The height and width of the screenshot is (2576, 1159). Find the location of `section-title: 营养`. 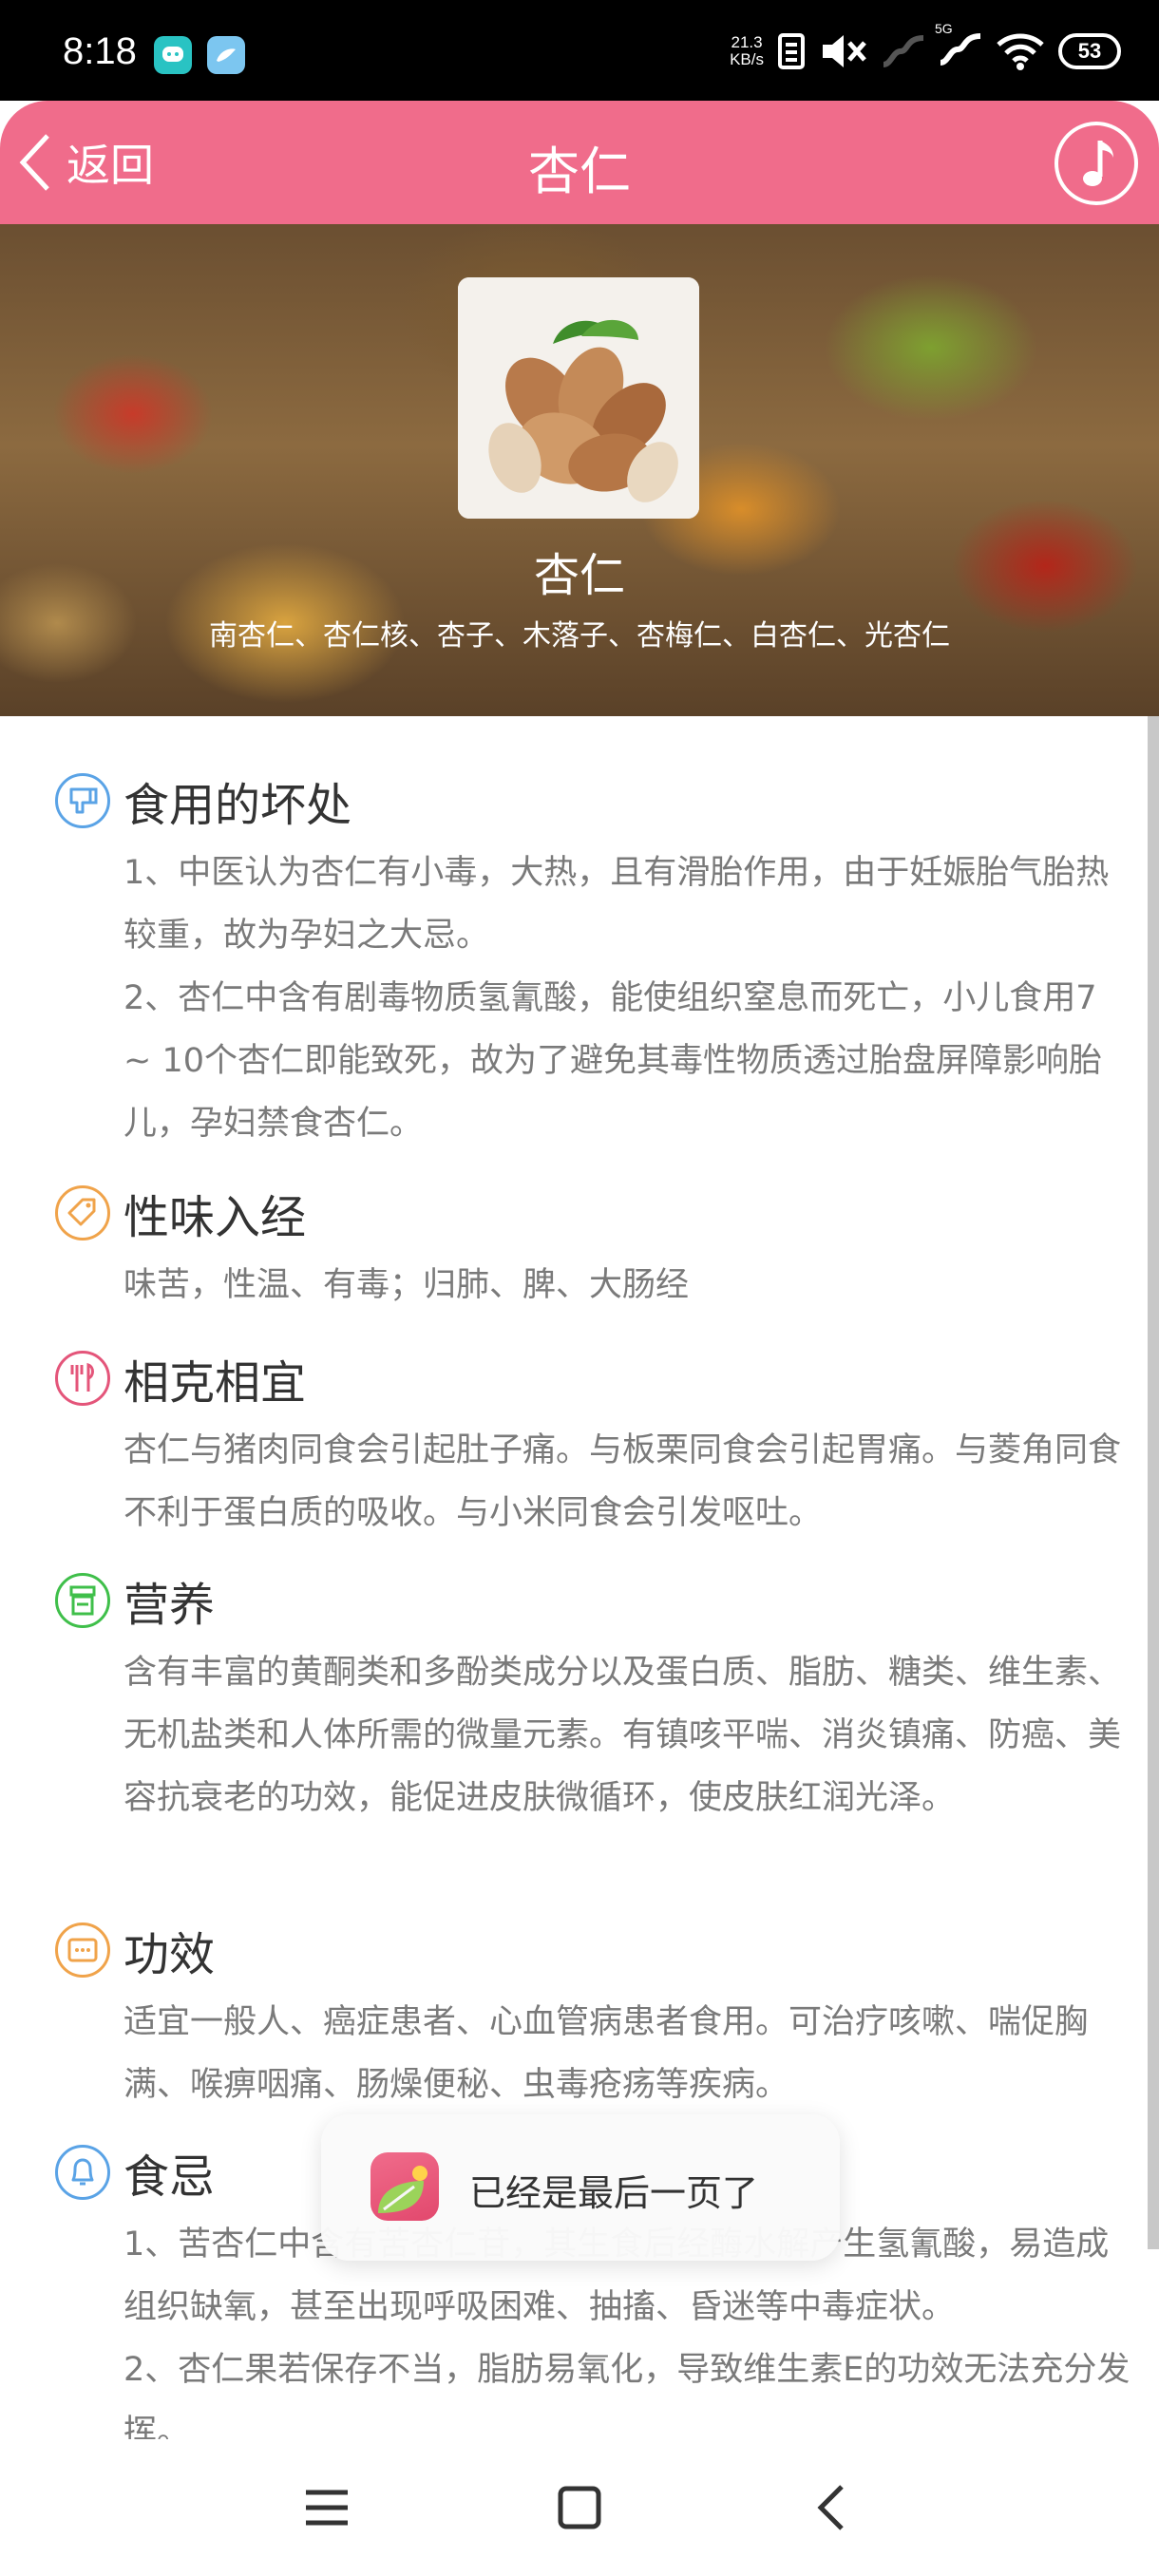

section-title: 营养 is located at coordinates (170, 1605).